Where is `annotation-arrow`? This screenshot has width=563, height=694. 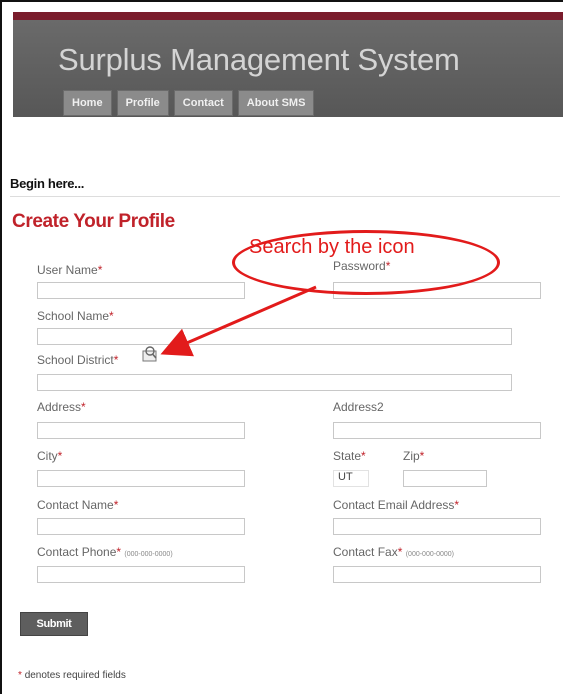
annotation-arrow is located at coordinates (238, 321).